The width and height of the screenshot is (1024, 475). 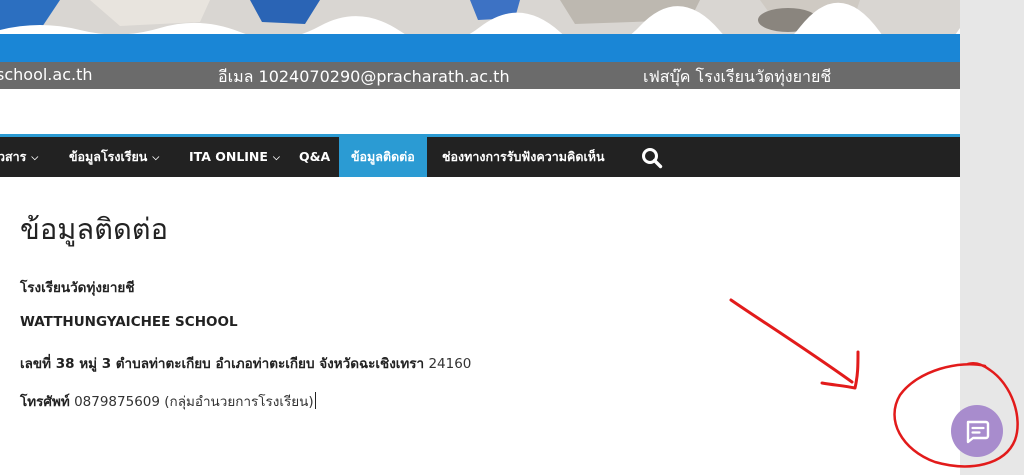 I want to click on postcode: 24160, so click(x=450, y=364).